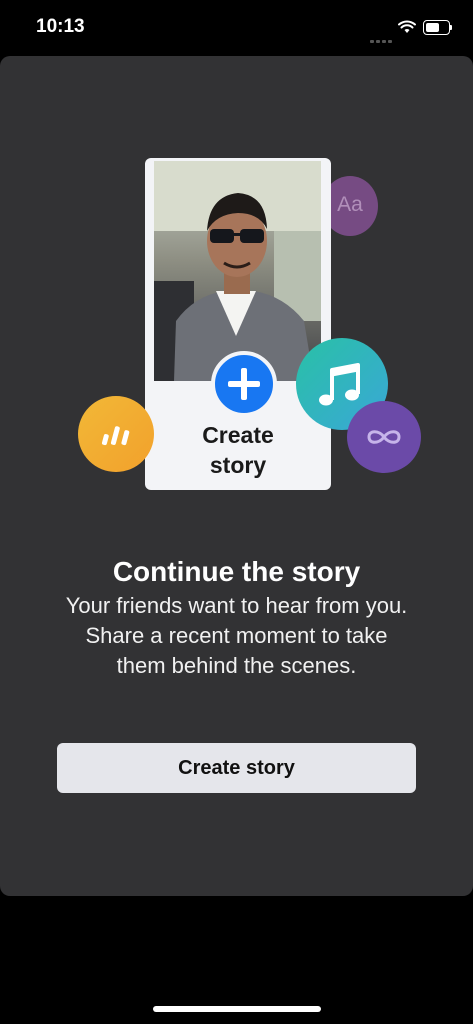 Image resolution: width=473 pixels, height=1024 pixels. I want to click on status-bar: 10:13, so click(236, 28).